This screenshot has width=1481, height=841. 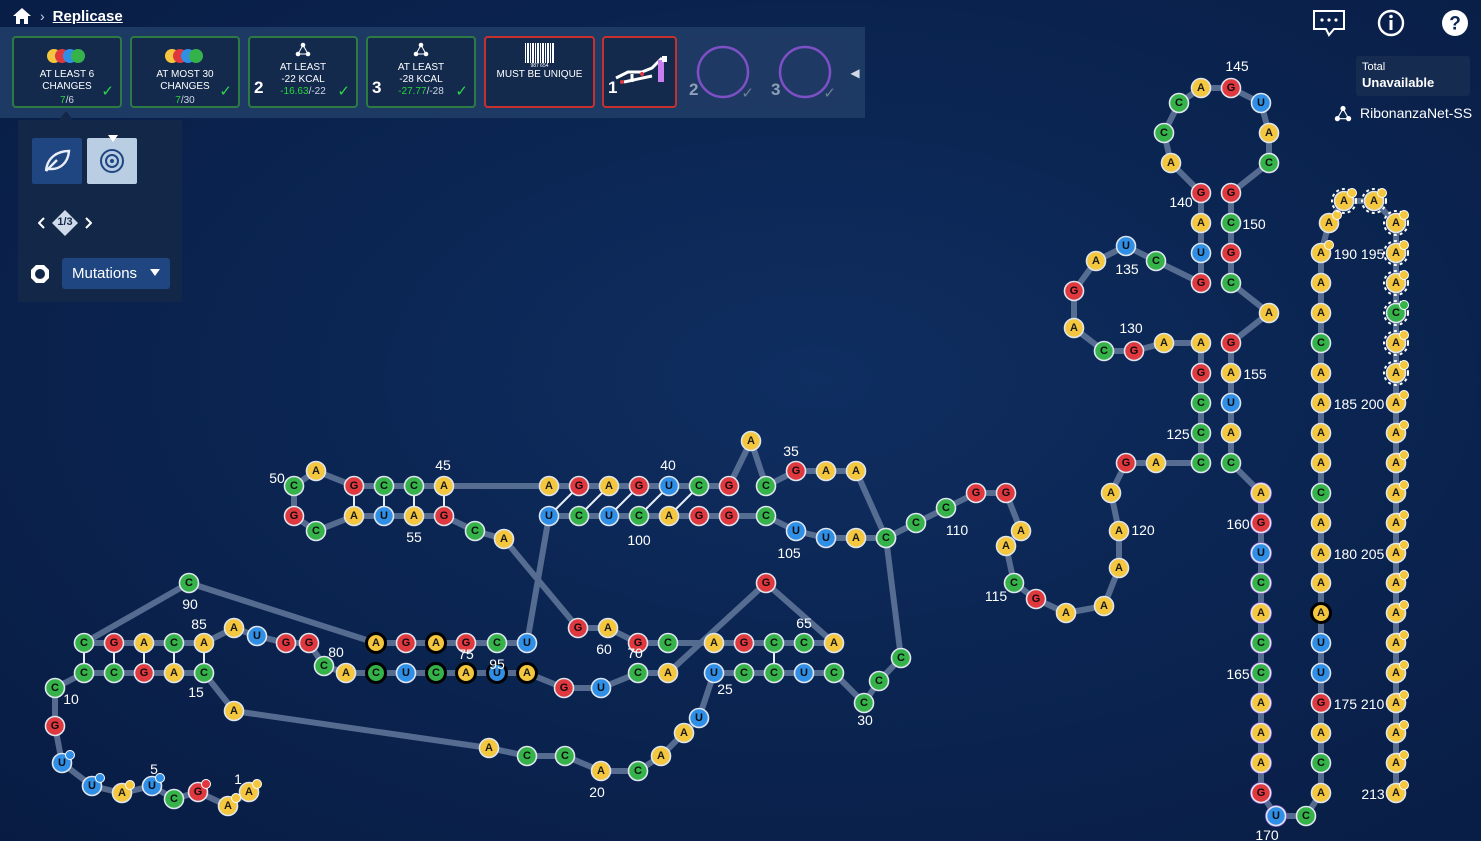 What do you see at coordinates (116, 273) in the screenshot?
I see `mutations-dropdown: Mutations` at bounding box center [116, 273].